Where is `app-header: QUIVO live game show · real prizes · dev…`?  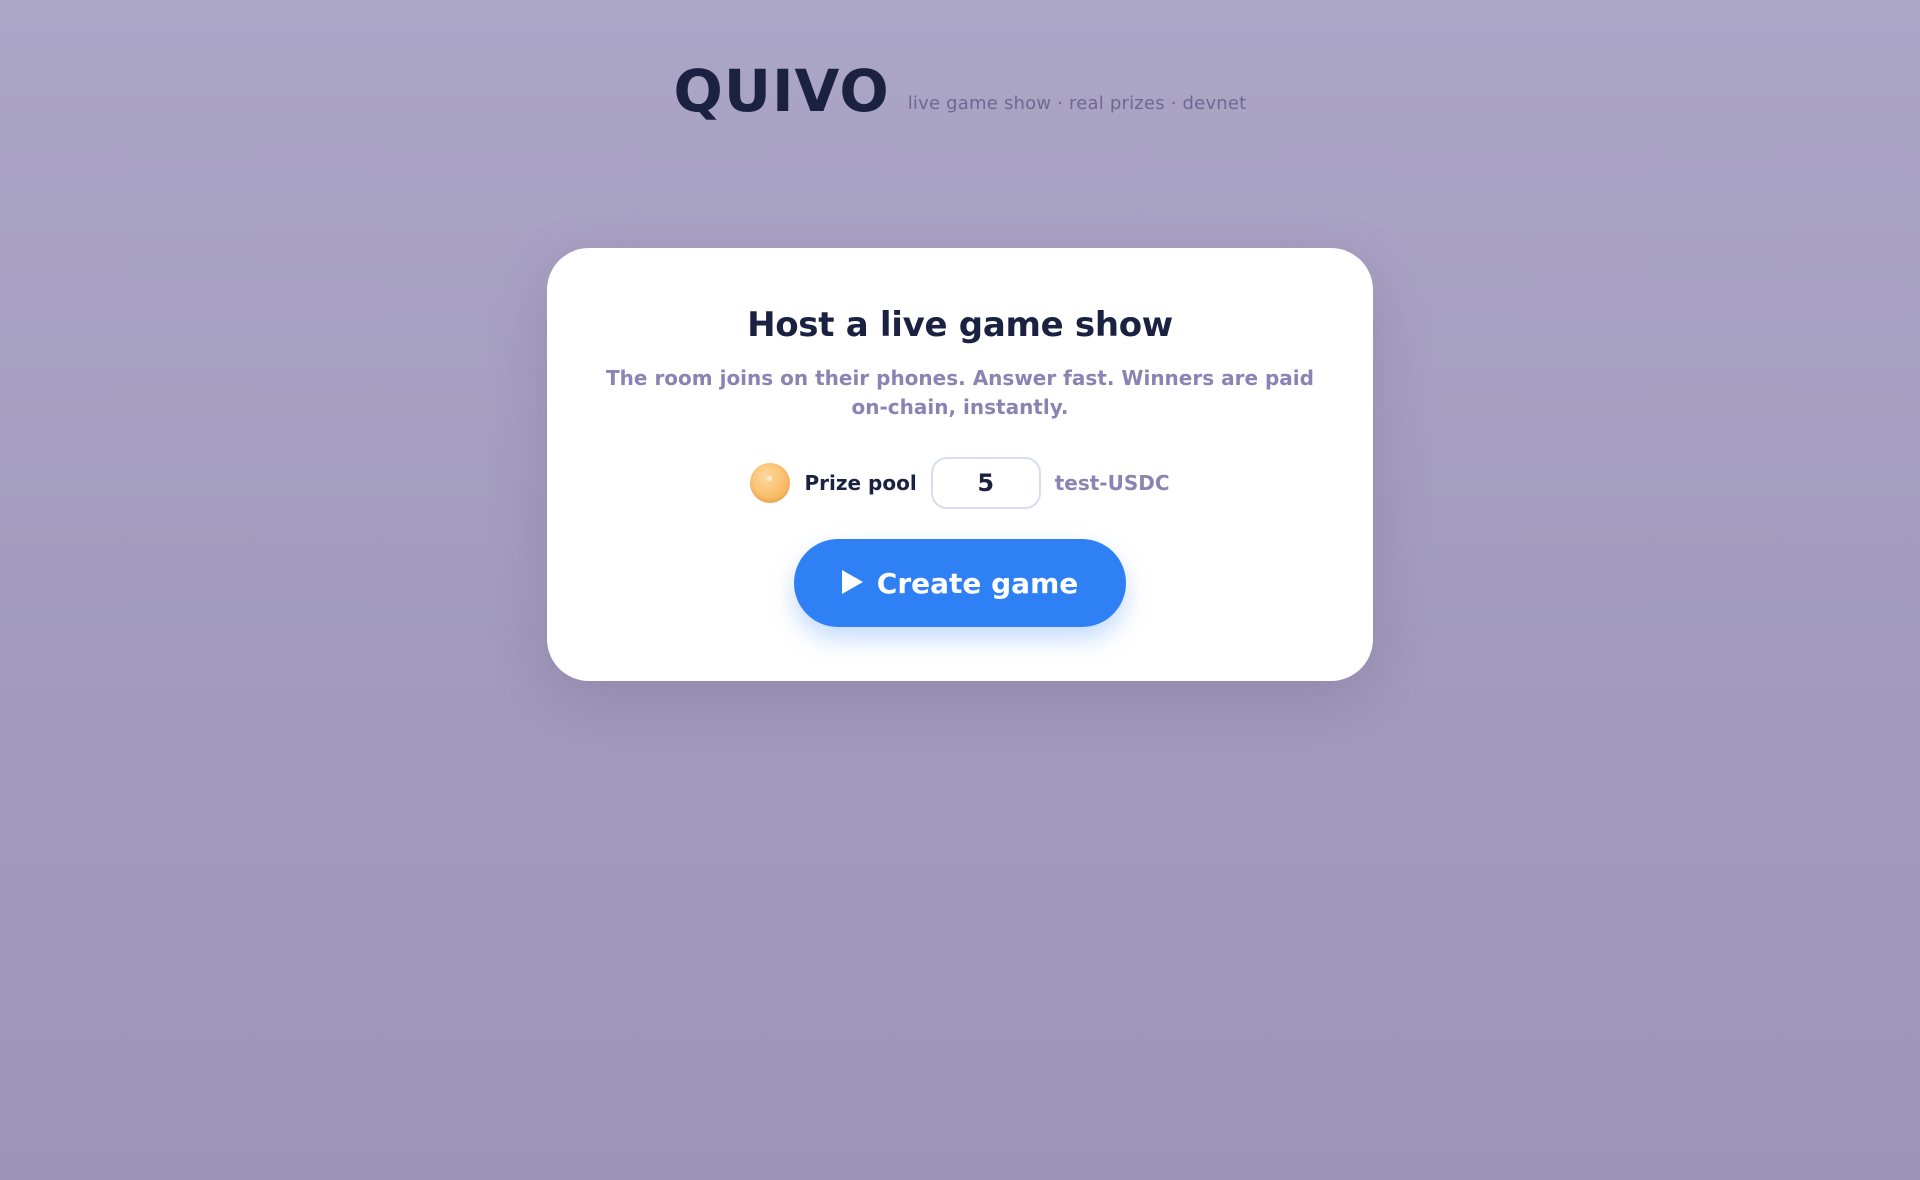 app-header: QUIVO live game show · real prizes · dev… is located at coordinates (960, 91).